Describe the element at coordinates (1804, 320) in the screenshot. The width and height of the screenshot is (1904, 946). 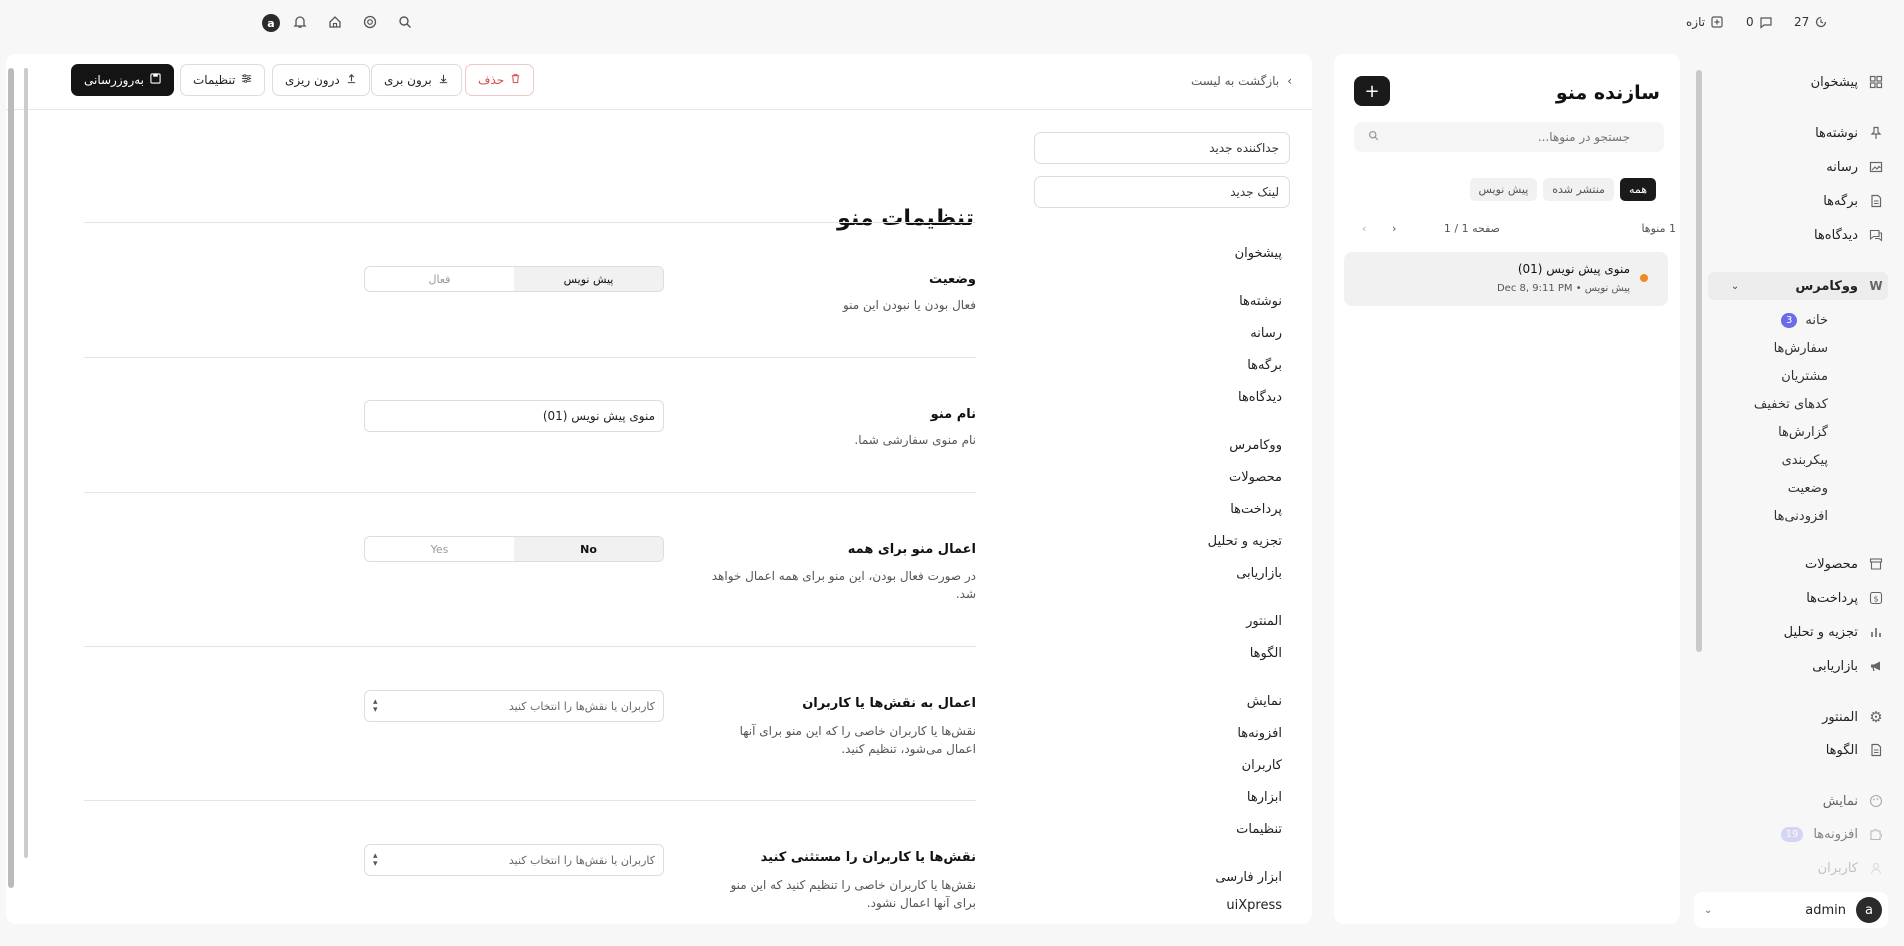
I see `sidebar-subitem-woo-home: خانه 3` at that location.